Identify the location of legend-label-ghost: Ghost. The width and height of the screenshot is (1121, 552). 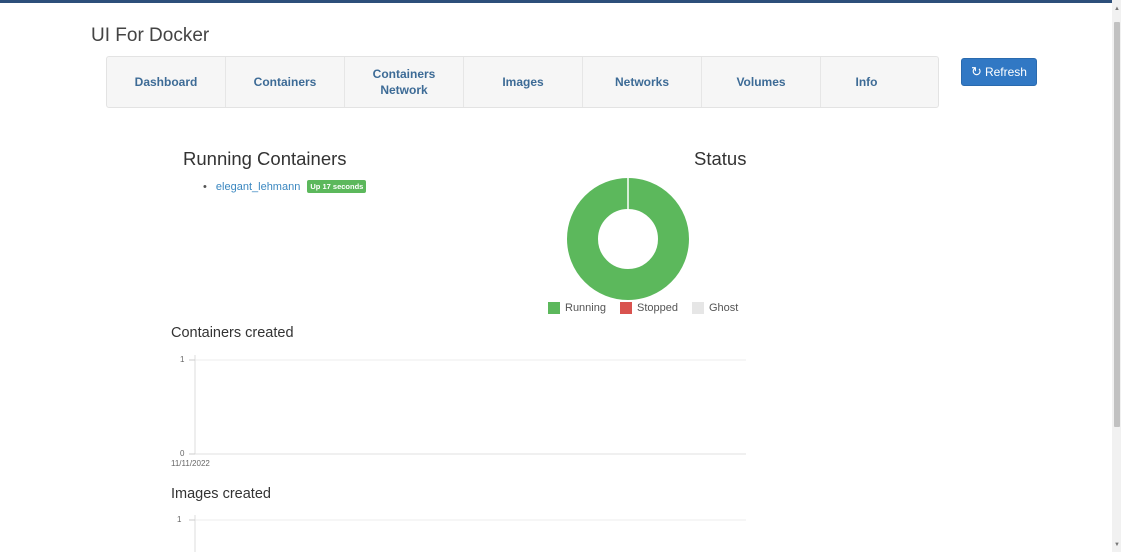
(723, 308).